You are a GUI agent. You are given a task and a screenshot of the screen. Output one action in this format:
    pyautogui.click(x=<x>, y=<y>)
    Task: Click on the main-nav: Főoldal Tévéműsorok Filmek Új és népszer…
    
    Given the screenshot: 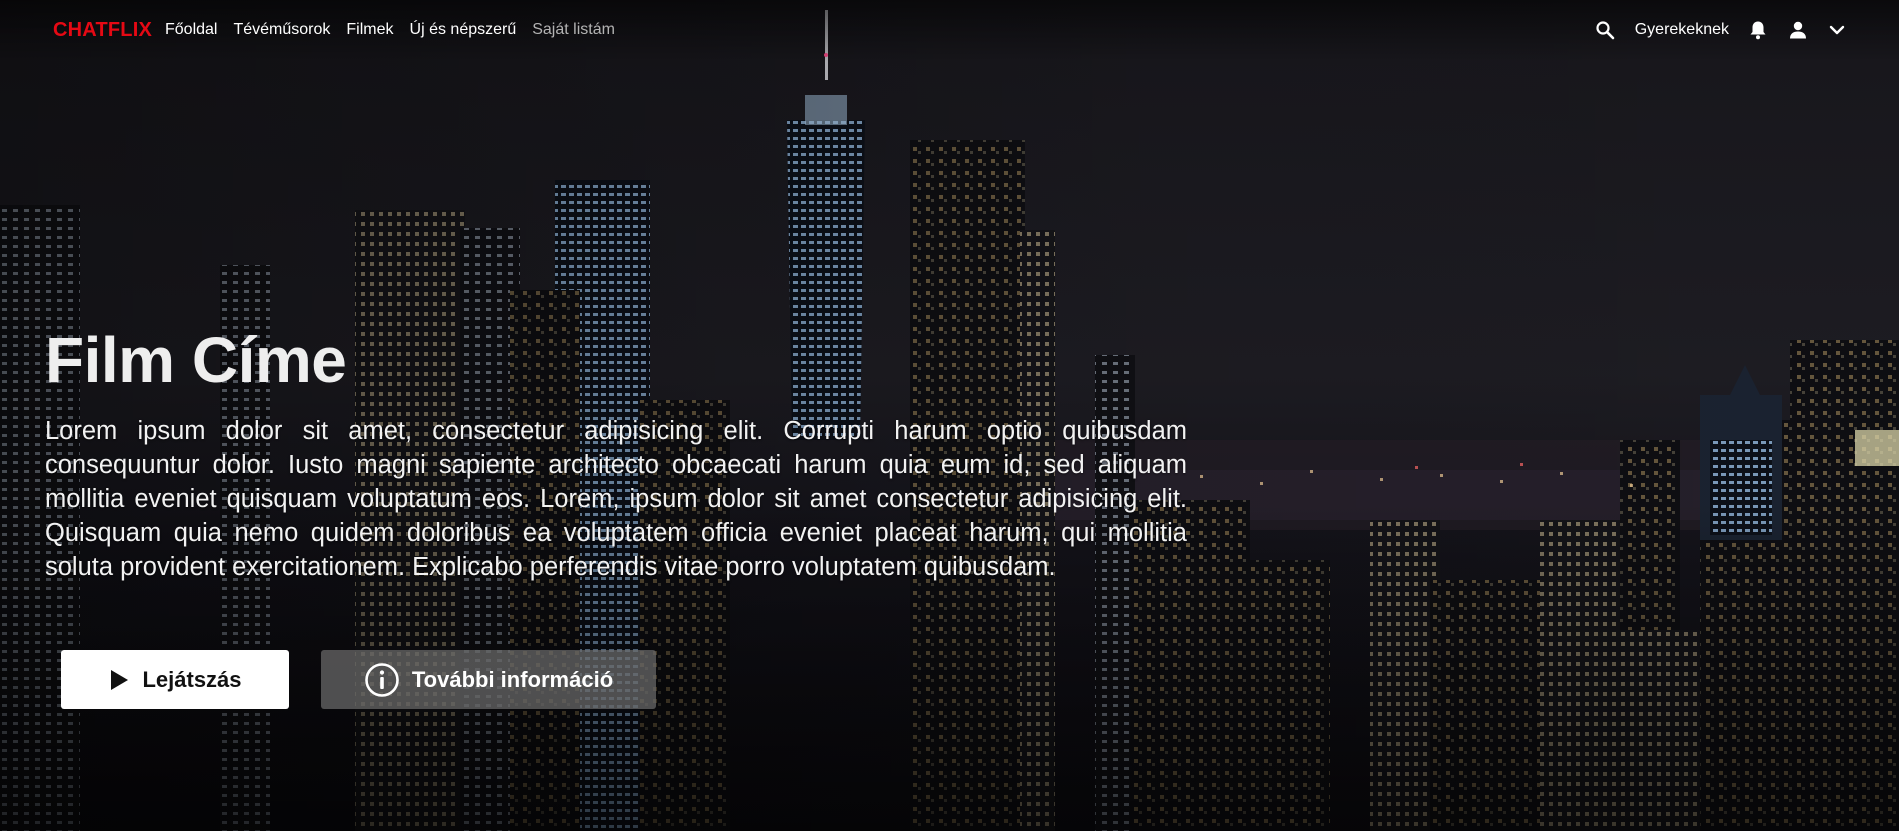 What is the action you would take?
    pyautogui.click(x=390, y=30)
    